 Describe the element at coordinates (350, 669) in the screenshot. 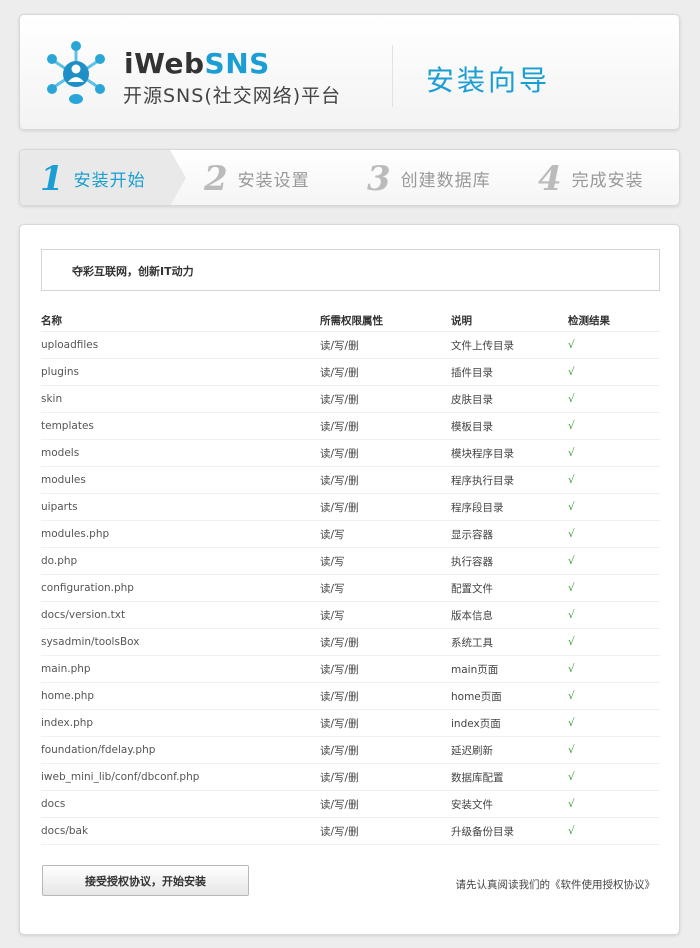

I see `table-row: main.php 读/写/删 main页面 √` at that location.